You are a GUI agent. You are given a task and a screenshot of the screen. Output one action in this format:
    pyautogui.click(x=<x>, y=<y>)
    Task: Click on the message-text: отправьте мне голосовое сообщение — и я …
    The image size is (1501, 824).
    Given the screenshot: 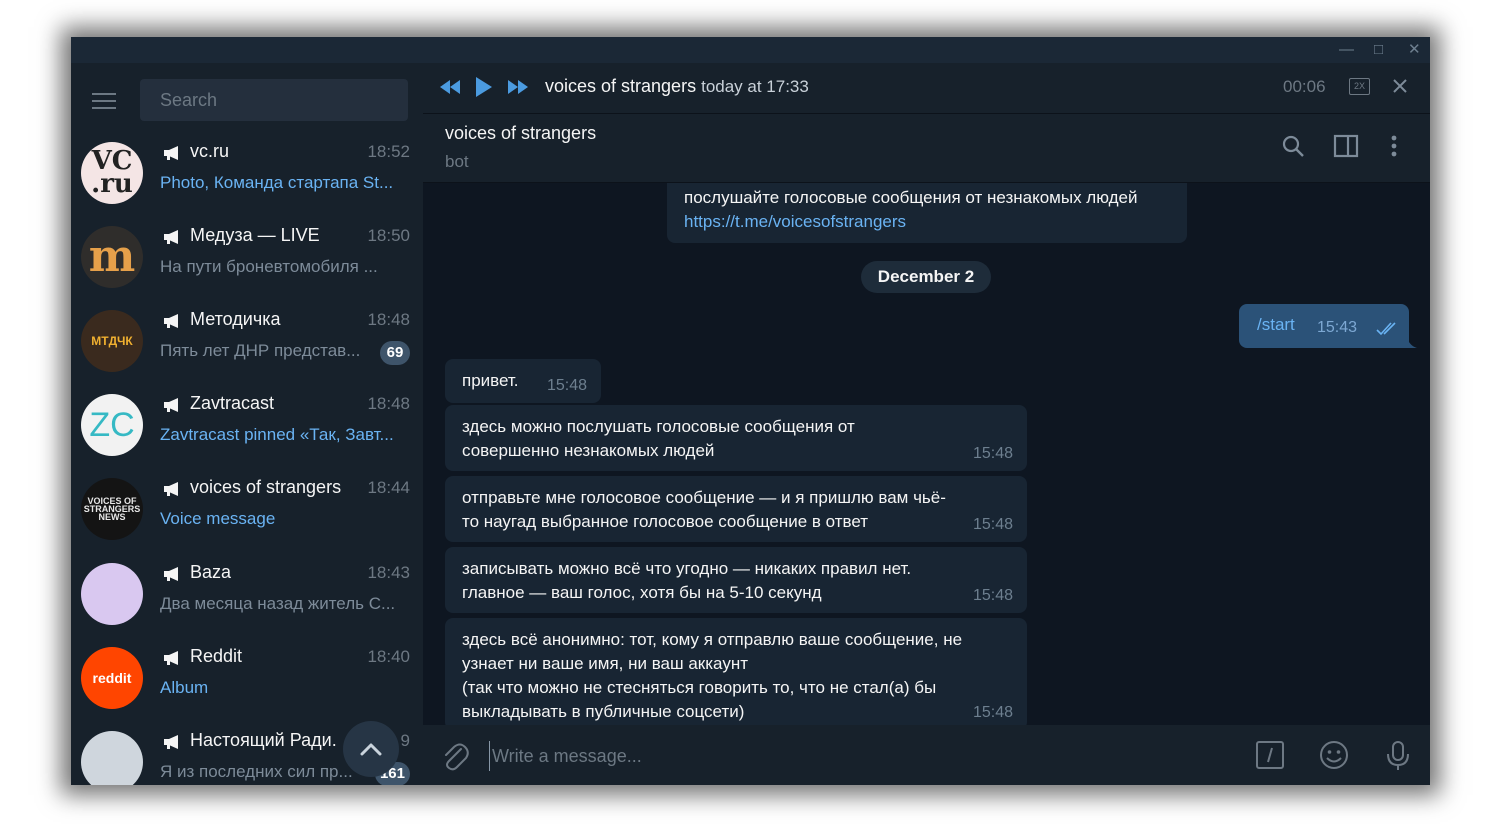 What is the action you would take?
    pyautogui.click(x=704, y=509)
    